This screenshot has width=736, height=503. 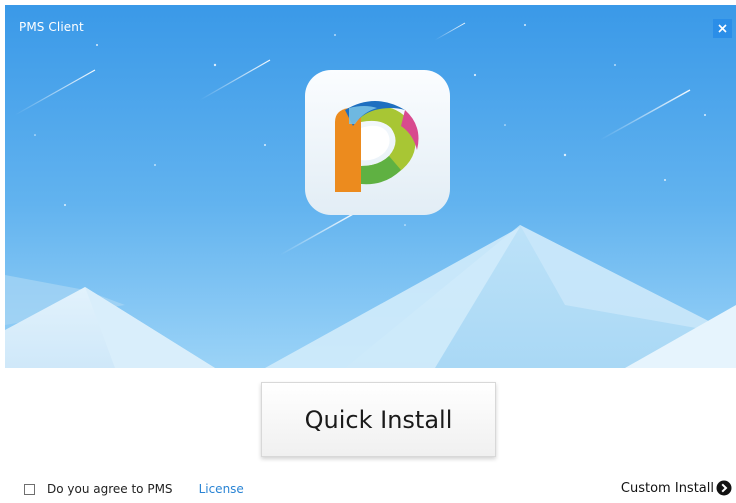 I want to click on agree-label: Do you agree to PMS, so click(x=110, y=489).